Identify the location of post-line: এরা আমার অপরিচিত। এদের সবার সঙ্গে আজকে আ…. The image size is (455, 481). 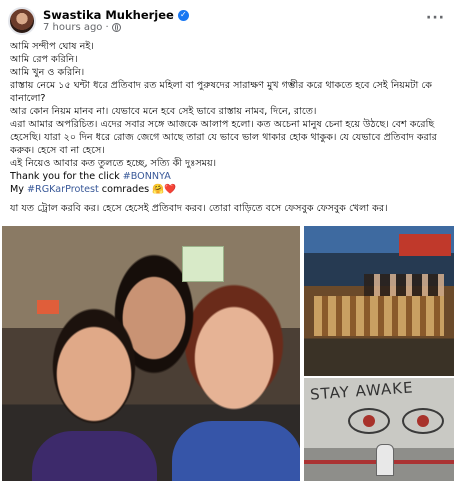
(223, 137).